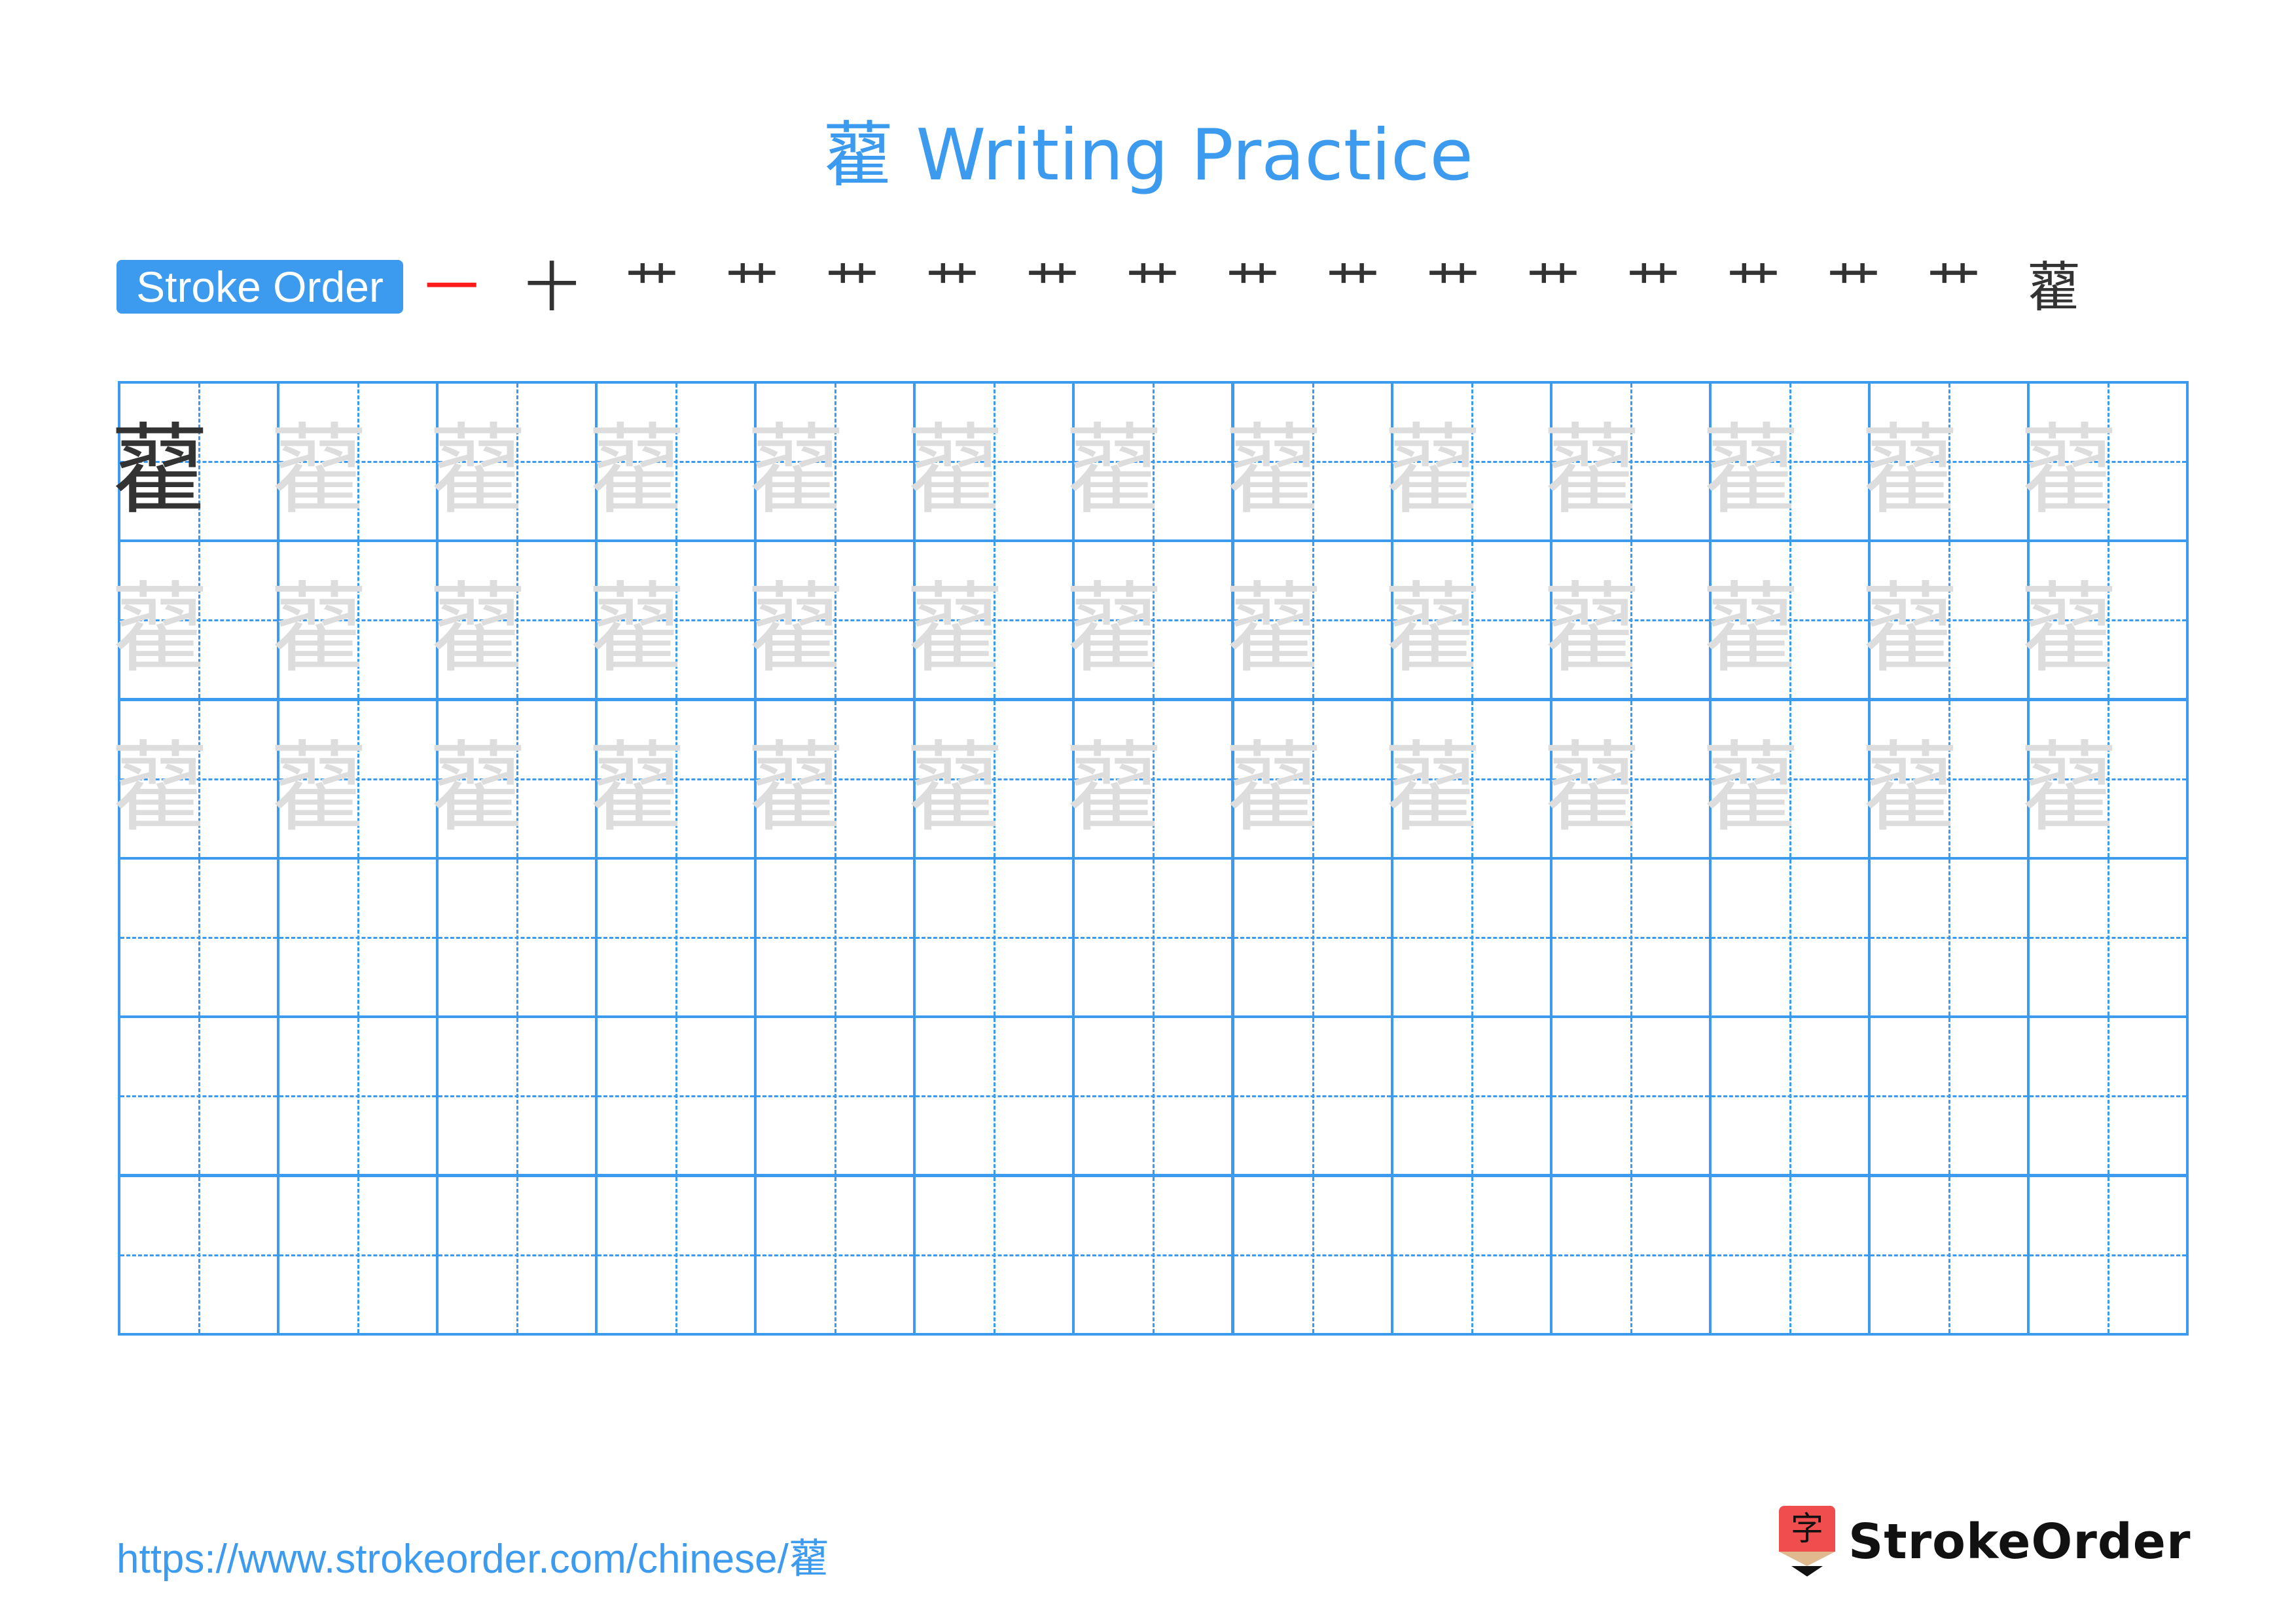  Describe the element at coordinates (473, 1554) in the screenshot. I see `footer-url-link: https://www.strokeorder.com/chinese/藋` at that location.